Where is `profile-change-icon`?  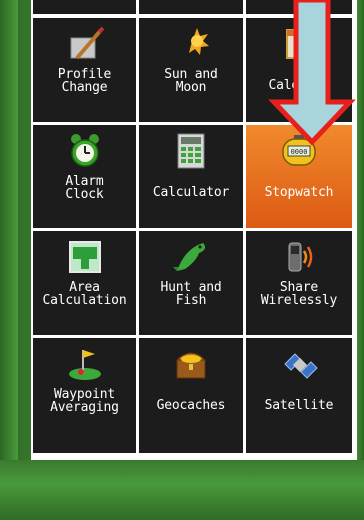 profile-change-icon is located at coordinates (85, 44).